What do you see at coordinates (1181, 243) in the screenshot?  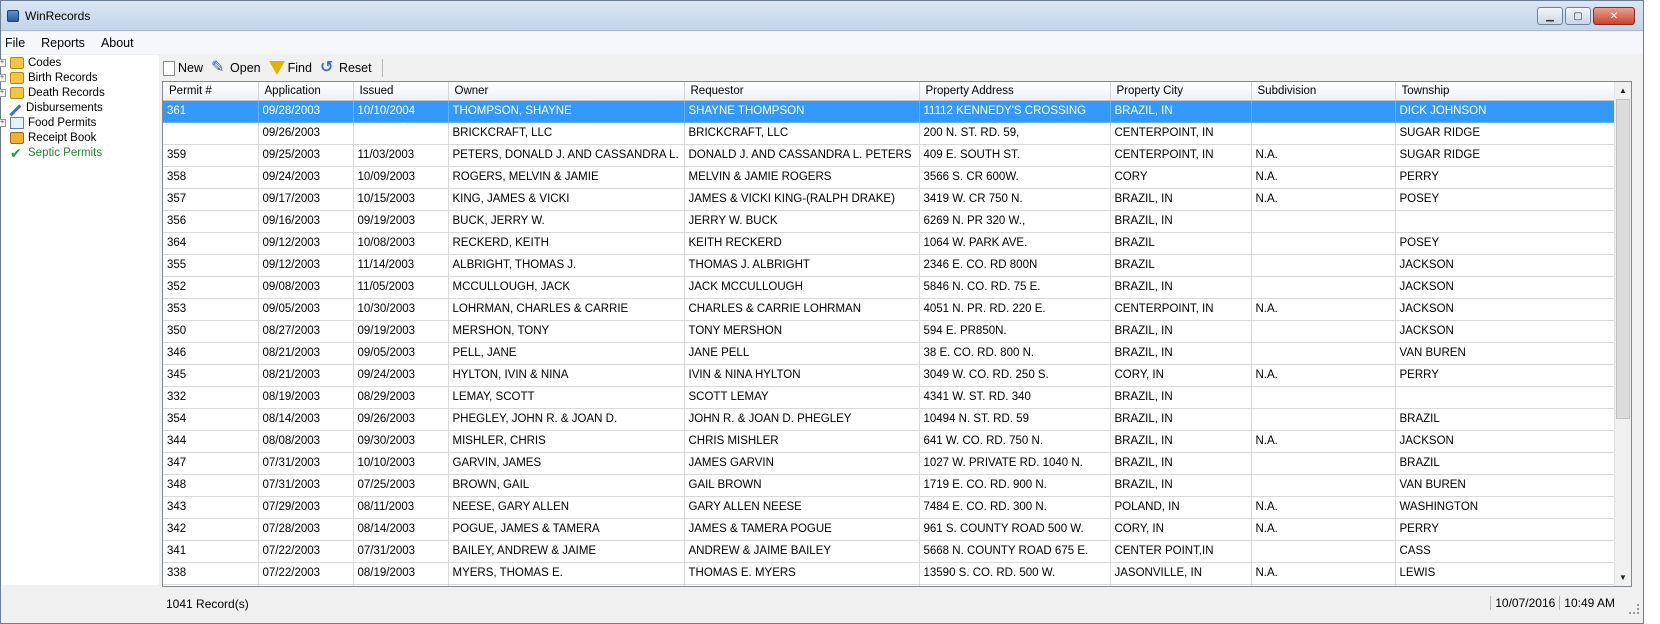 I see `cell-property-city: BRAZIL` at bounding box center [1181, 243].